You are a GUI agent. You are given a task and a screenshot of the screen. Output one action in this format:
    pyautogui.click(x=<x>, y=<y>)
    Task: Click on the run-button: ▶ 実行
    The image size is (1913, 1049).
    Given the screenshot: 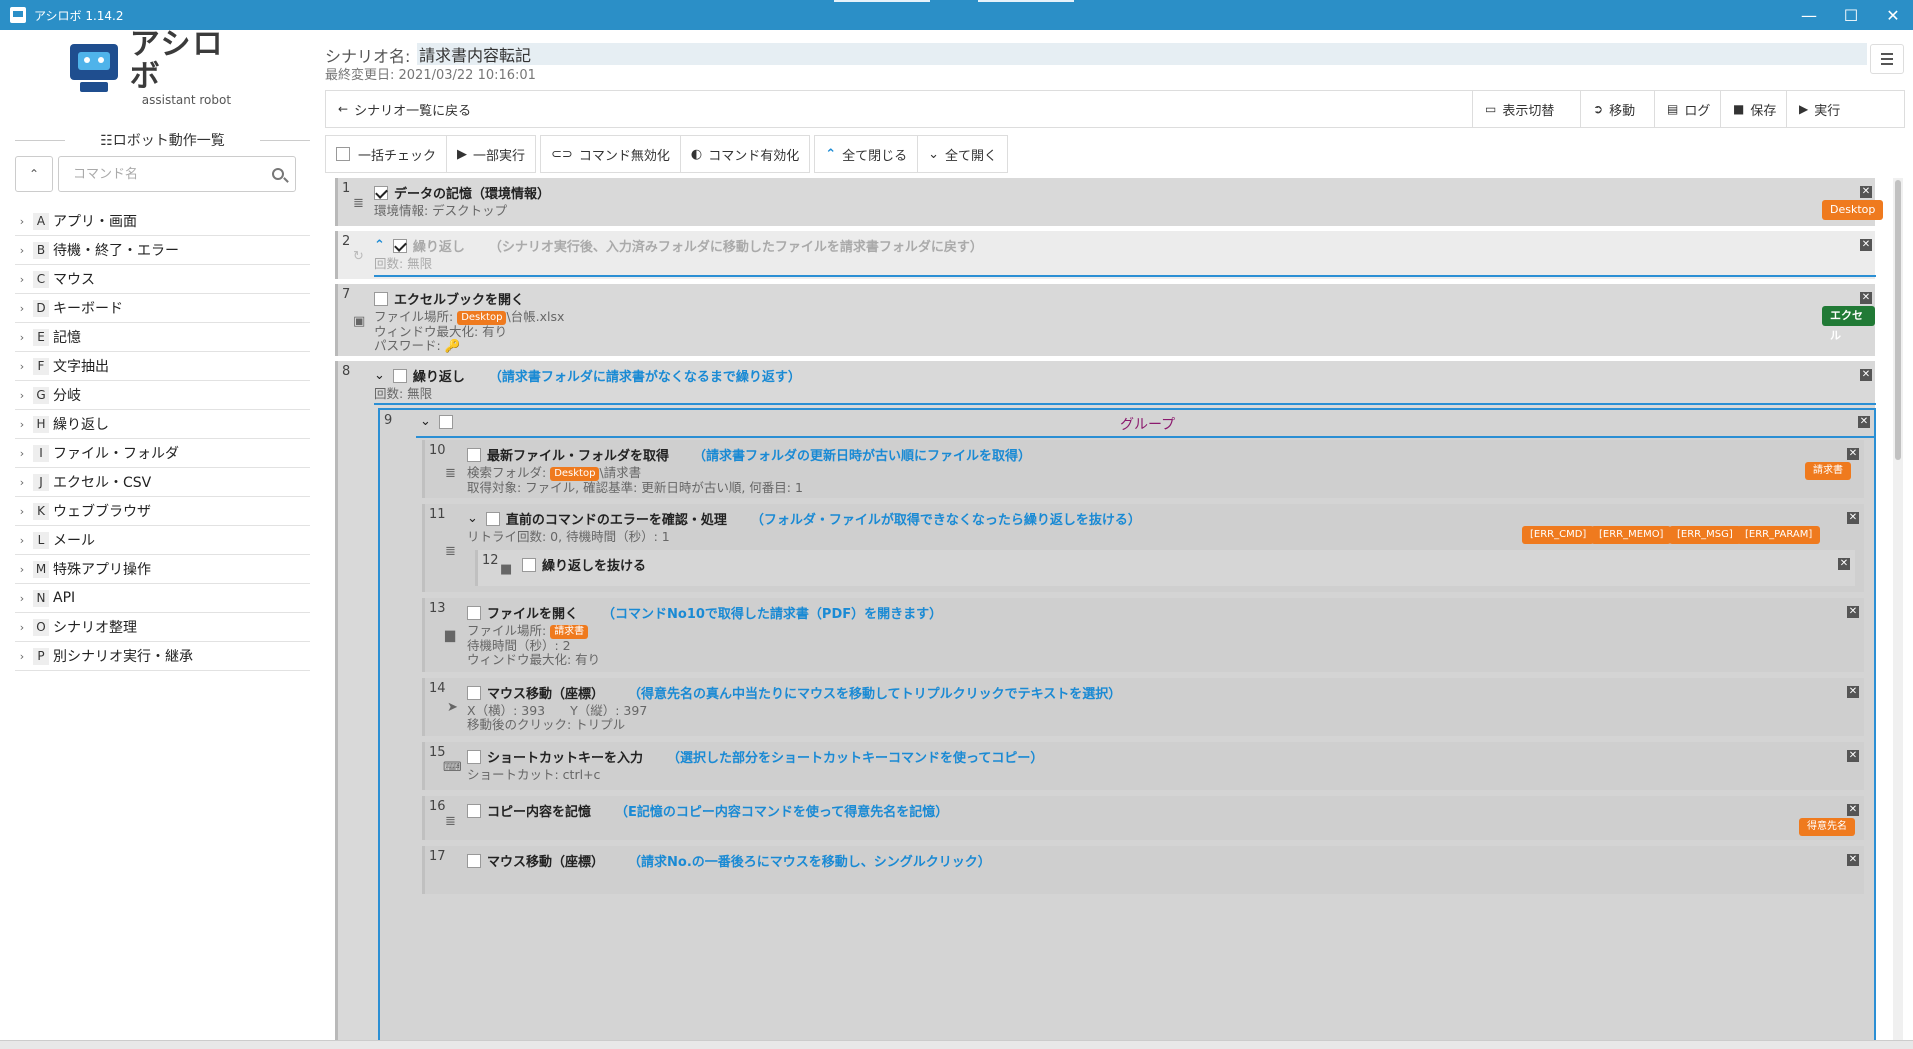 What is the action you would take?
    pyautogui.click(x=1819, y=109)
    